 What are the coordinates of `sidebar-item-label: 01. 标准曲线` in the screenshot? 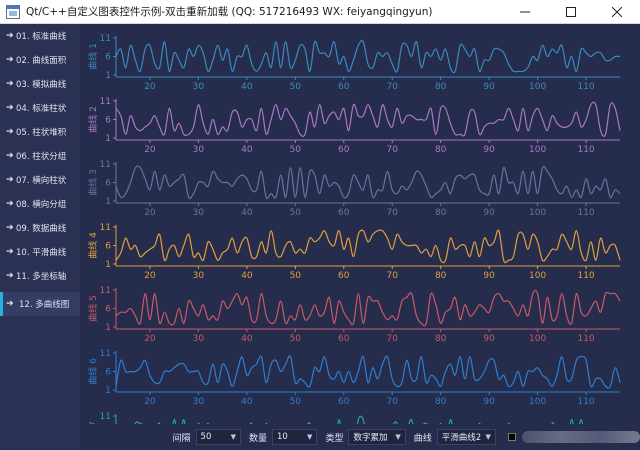 It's located at (41, 37).